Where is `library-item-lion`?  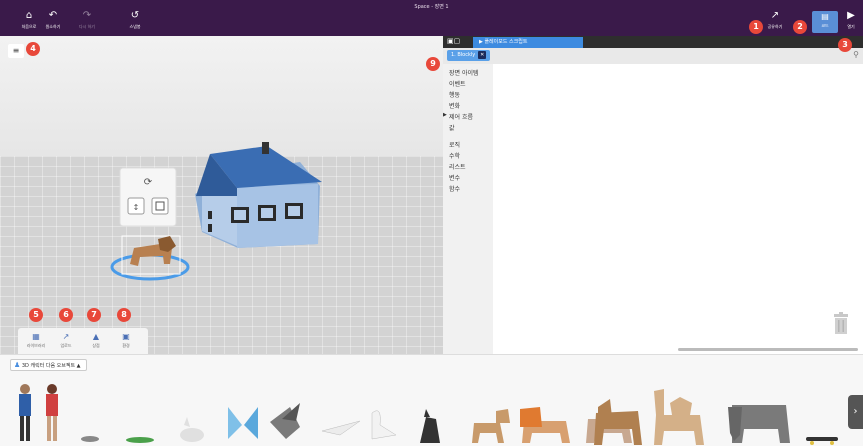
library-item-lion is located at coordinates (545, 425).